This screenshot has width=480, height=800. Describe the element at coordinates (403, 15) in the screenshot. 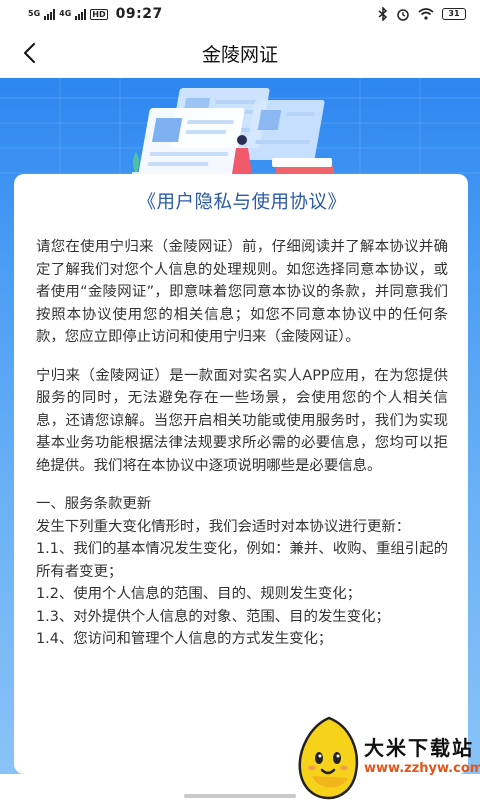

I see `alarm-icon` at that location.